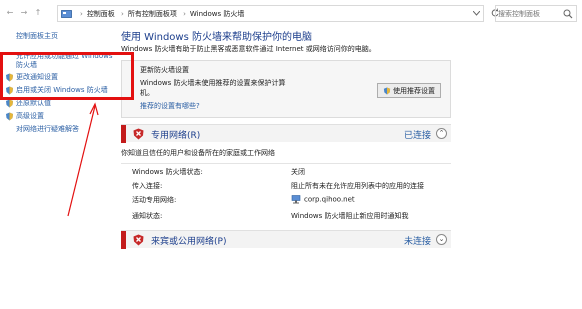 This screenshot has height=309, width=582. What do you see at coordinates (83, 159) in the screenshot?
I see `annotation-arrow` at bounding box center [83, 159].